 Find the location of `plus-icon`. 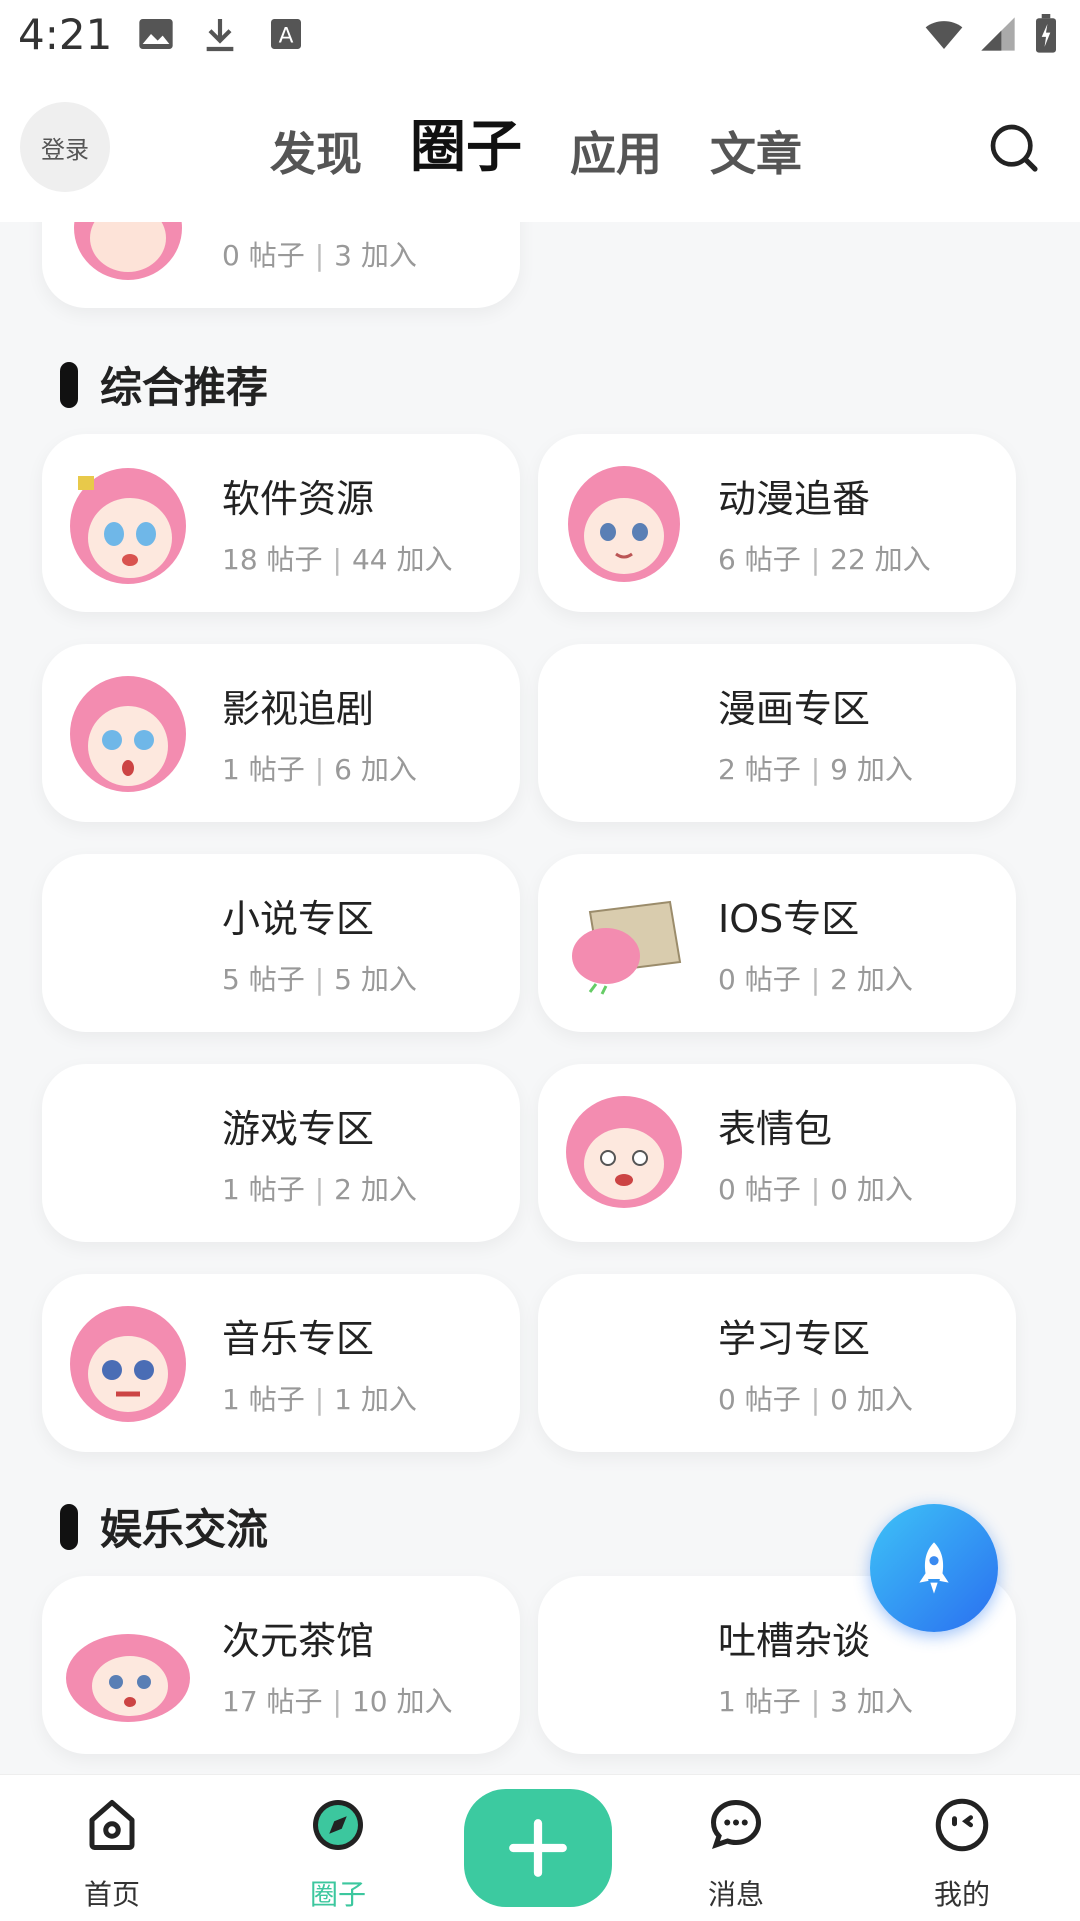

plus-icon is located at coordinates (538, 1848).